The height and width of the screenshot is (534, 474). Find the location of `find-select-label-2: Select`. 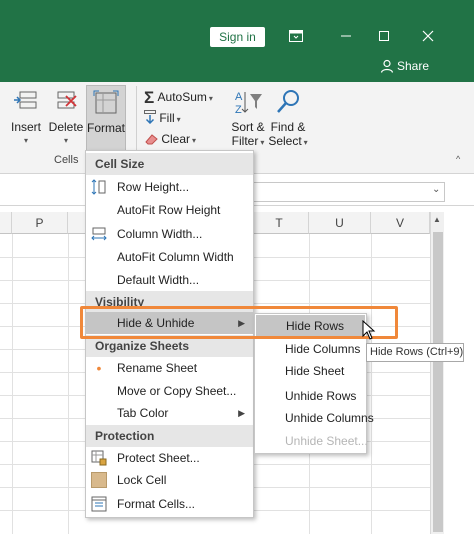

find-select-label-2: Select is located at coordinates (285, 141).